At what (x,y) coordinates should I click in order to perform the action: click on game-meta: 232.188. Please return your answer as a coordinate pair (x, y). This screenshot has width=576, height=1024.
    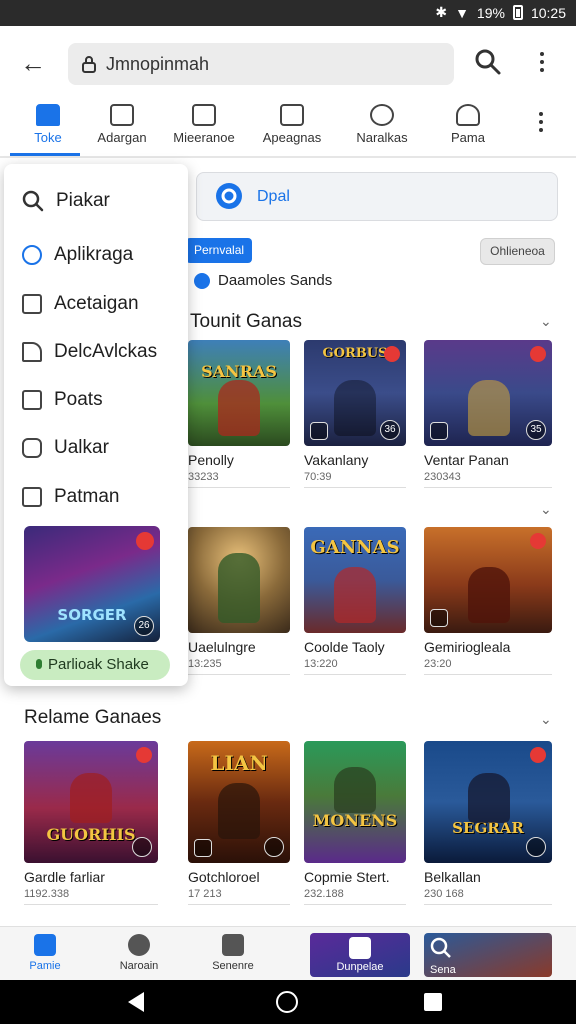
    Looking at the image, I should click on (355, 896).